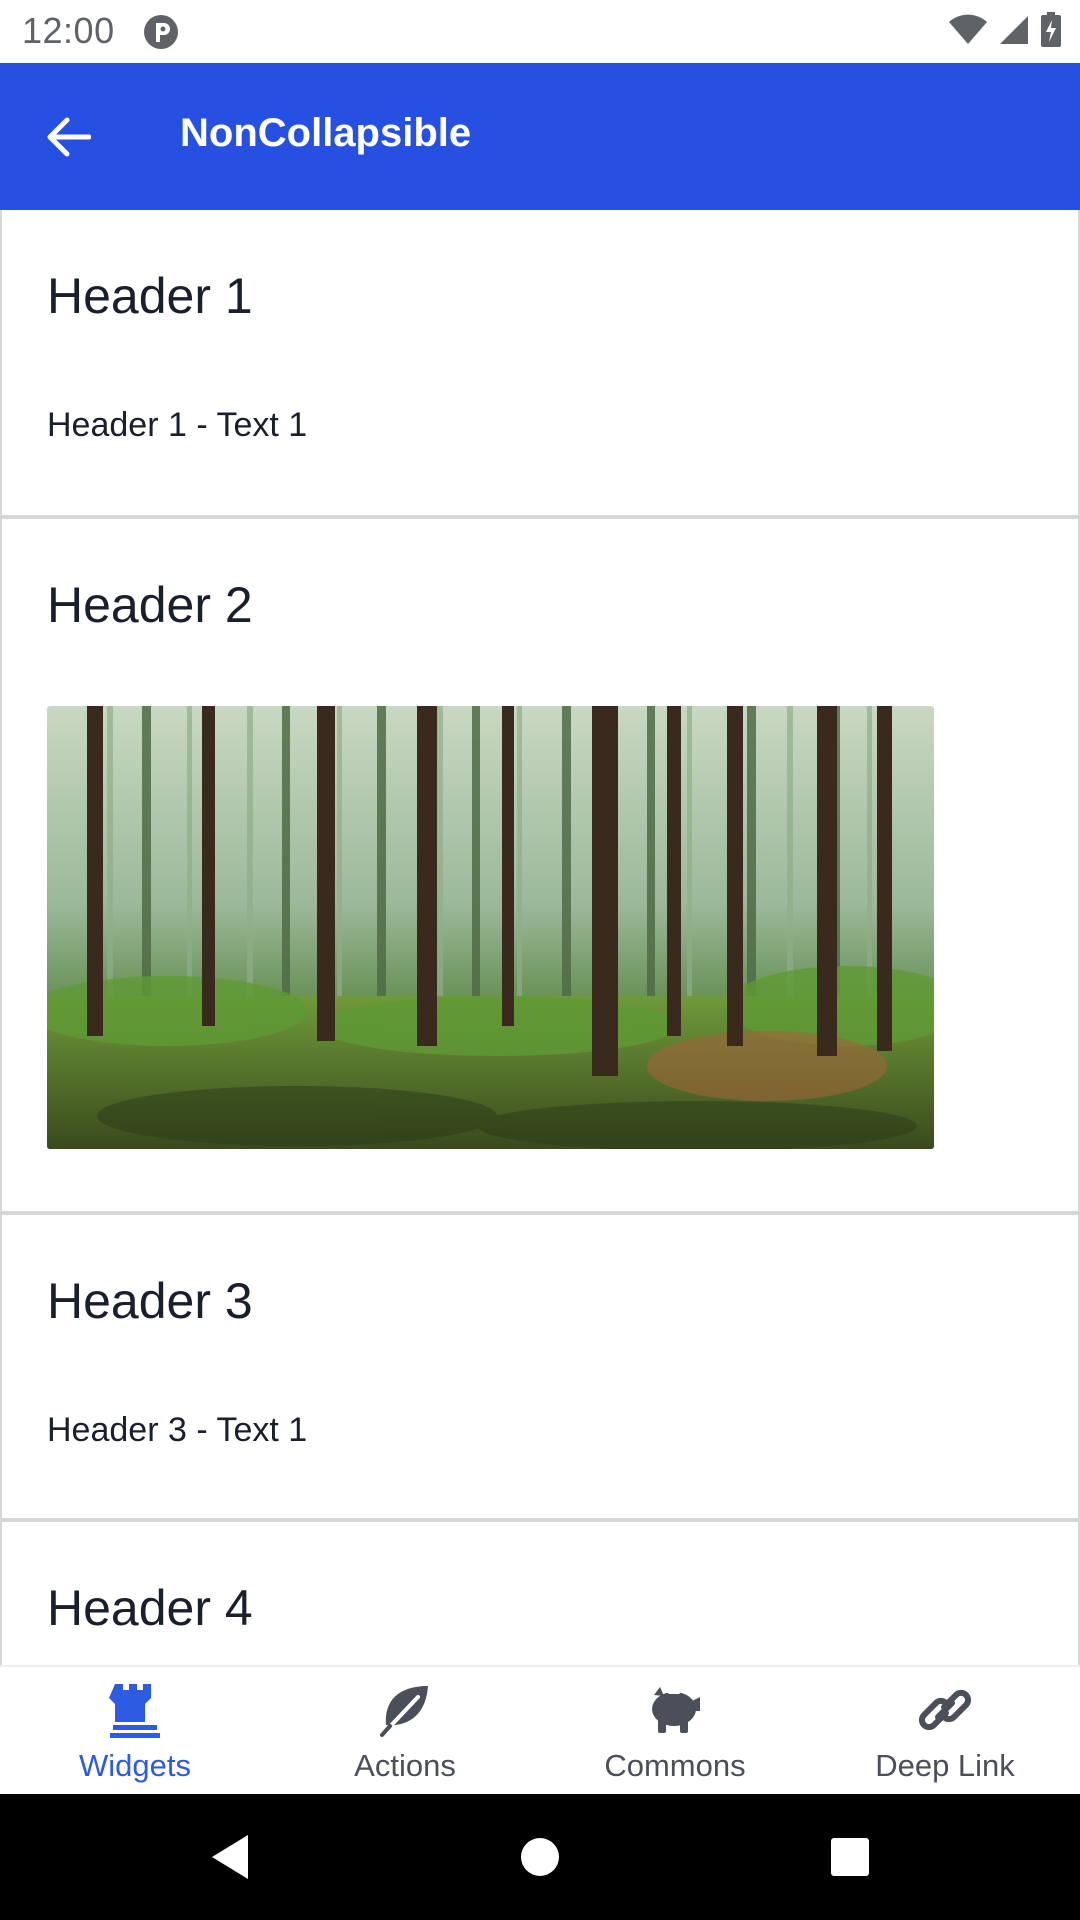  Describe the element at coordinates (134, 1711) in the screenshot. I see `castle-icon` at that location.